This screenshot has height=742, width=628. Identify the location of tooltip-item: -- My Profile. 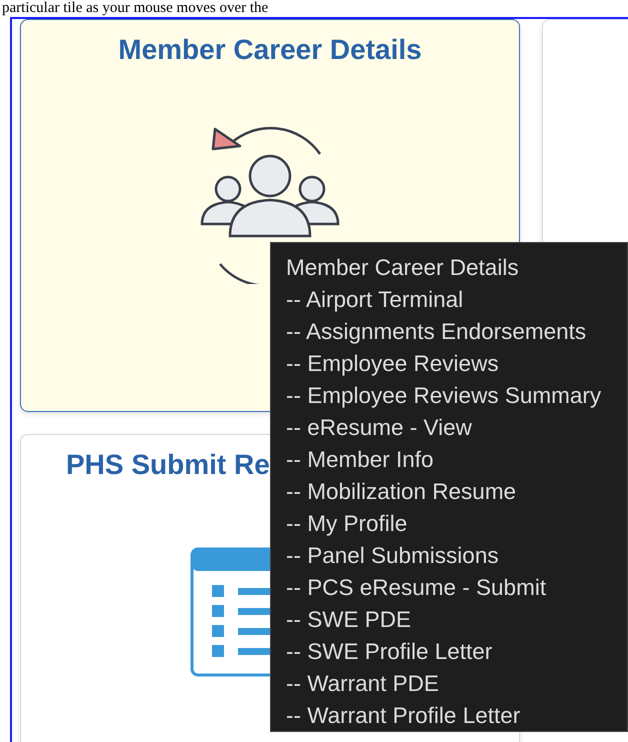
(347, 524).